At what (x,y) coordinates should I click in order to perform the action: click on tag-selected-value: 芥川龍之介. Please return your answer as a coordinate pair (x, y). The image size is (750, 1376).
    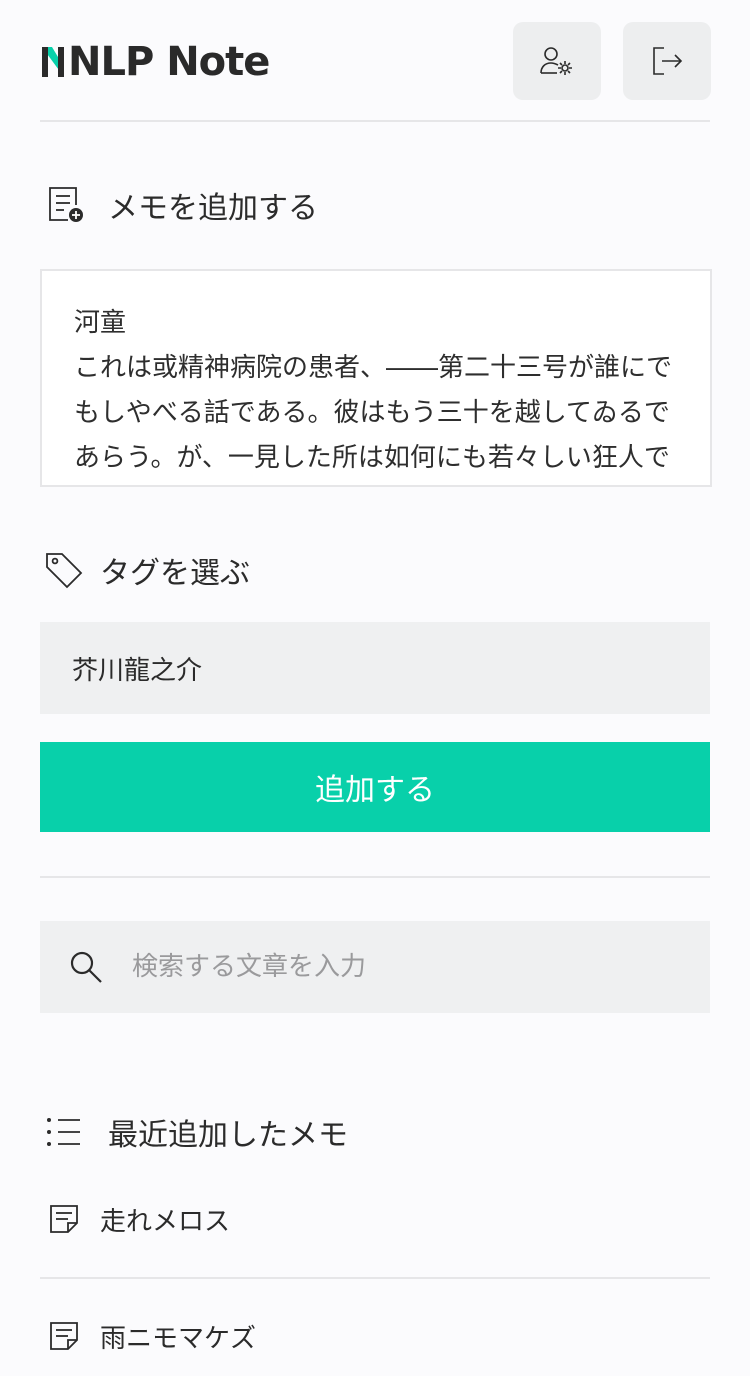
    Looking at the image, I should click on (137, 670).